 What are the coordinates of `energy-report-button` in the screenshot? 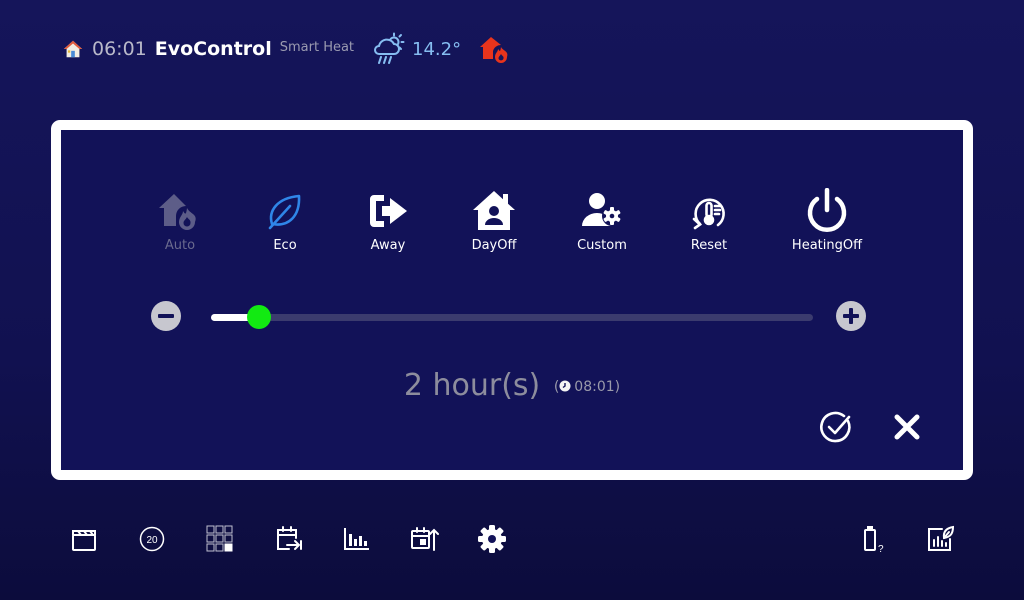 It's located at (940, 539).